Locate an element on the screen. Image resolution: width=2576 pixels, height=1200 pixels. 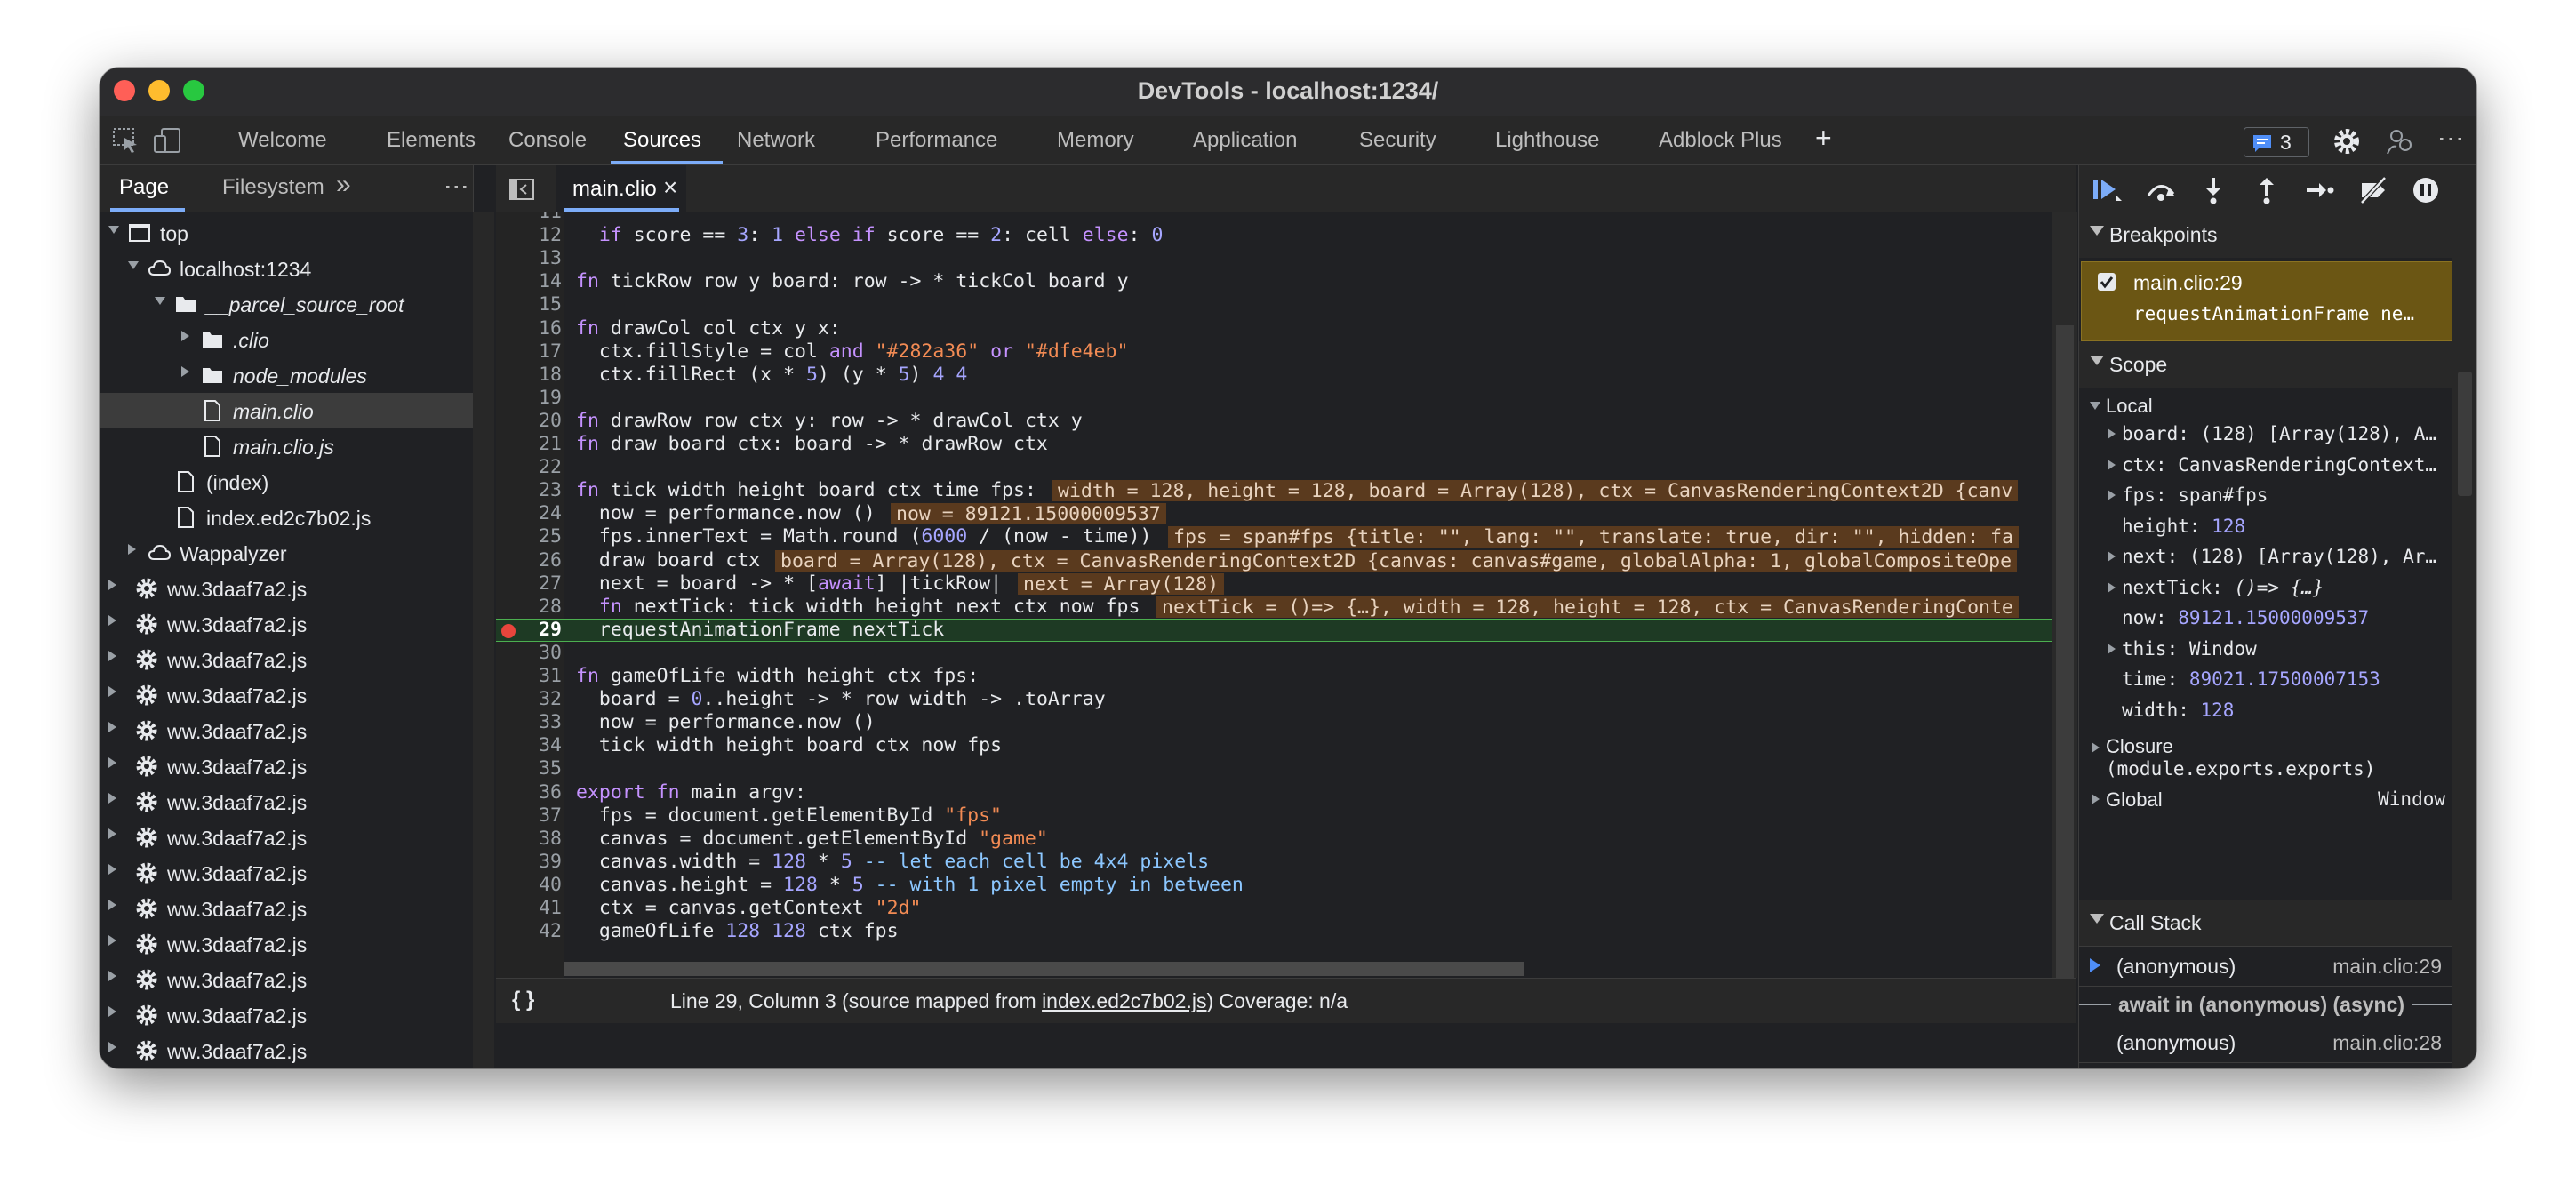
scope-variable: nextTick: ()=> {…} is located at coordinates (2265, 587).